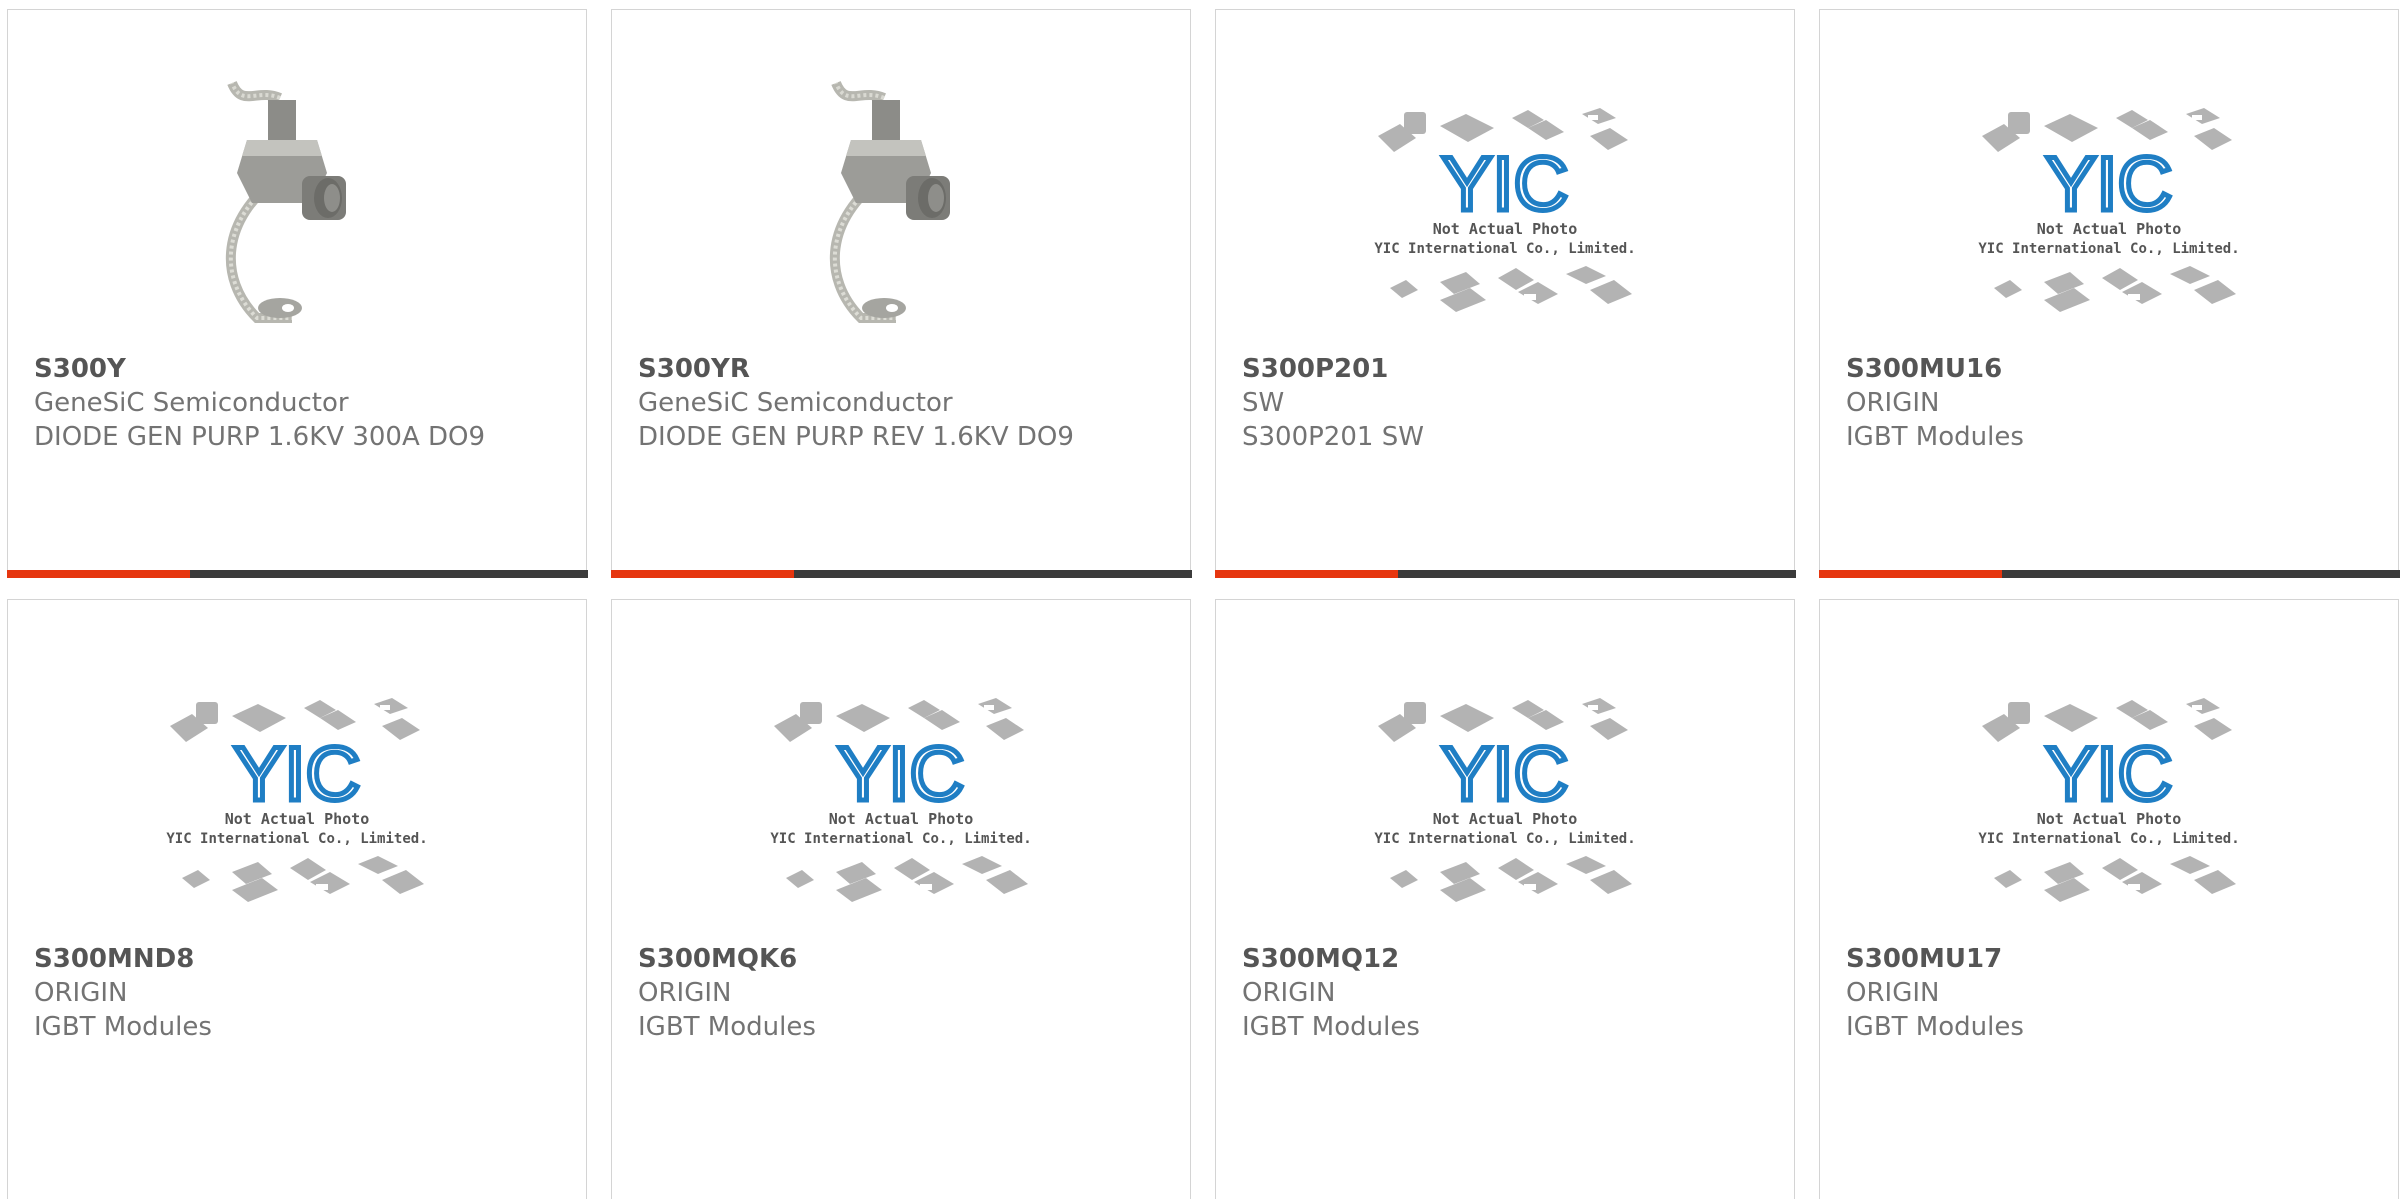 Image resolution: width=2400 pixels, height=1199 pixels. Describe the element at coordinates (1508, 403) in the screenshot. I see `product-info: S300P201 SW S300P201 SW` at that location.